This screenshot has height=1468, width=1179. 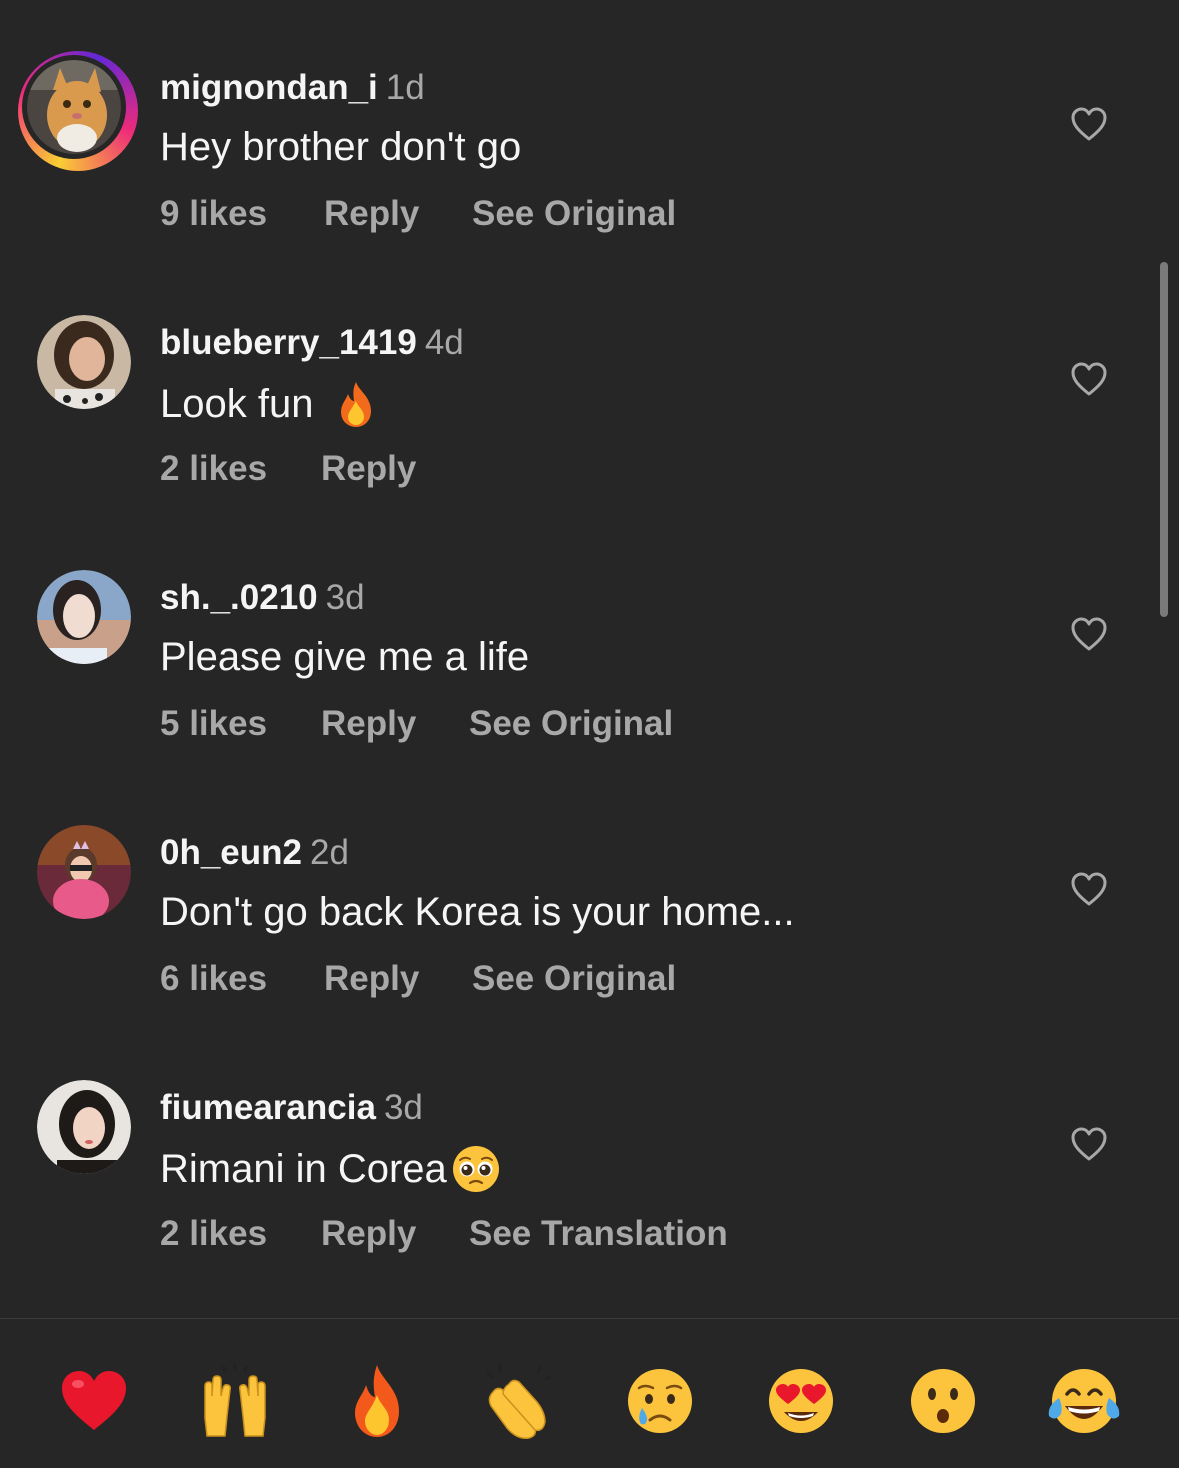 What do you see at coordinates (74, 107) in the screenshot?
I see `avatar-image-cat` at bounding box center [74, 107].